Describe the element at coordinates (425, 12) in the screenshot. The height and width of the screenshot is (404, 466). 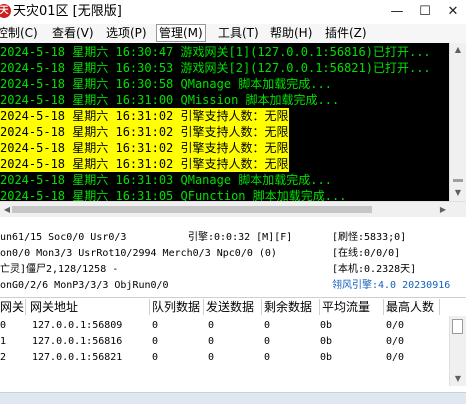
I see `maximize-button: ☐` at that location.